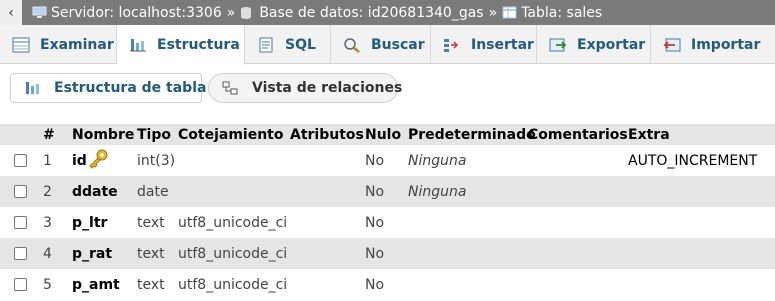 The width and height of the screenshot is (775, 301). I want to click on breadcrumb-database-label: Base de datos: id20681340_gas, so click(371, 12).